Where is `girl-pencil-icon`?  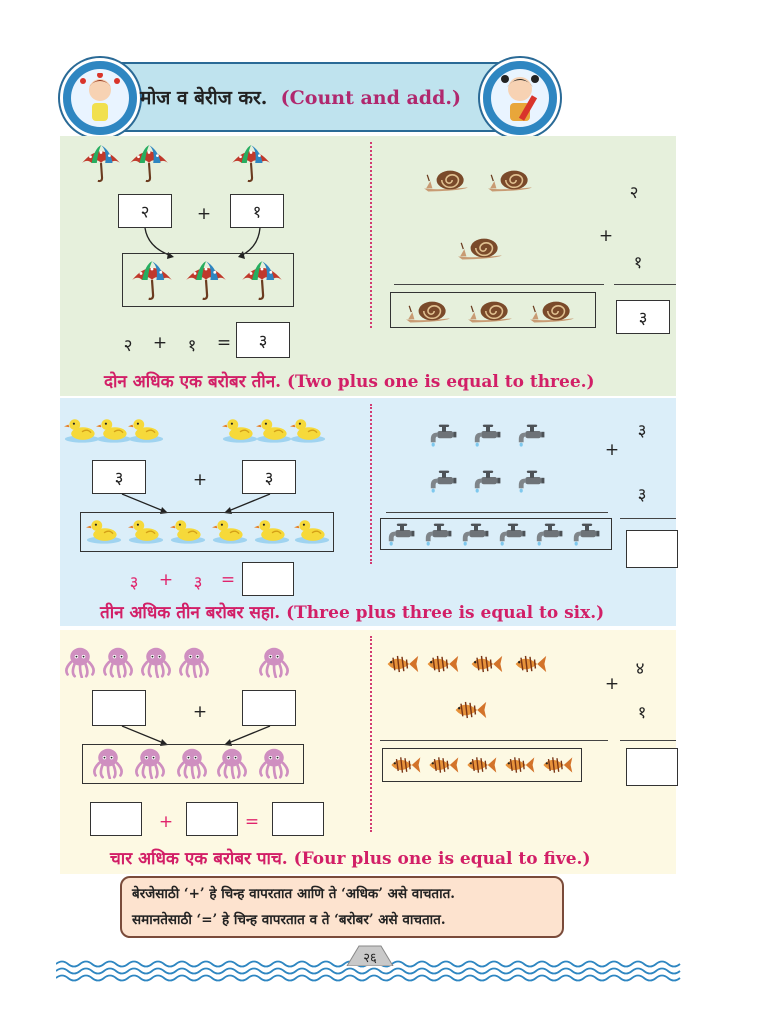 girl-pencil-icon is located at coordinates (520, 98).